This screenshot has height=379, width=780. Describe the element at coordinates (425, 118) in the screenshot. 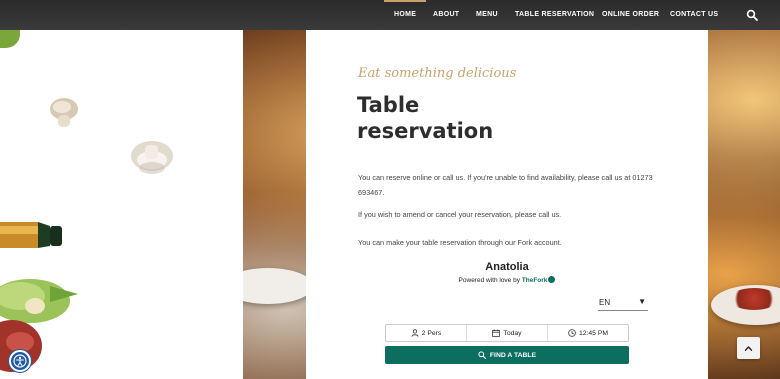

I see `page-title: Table reservation` at that location.